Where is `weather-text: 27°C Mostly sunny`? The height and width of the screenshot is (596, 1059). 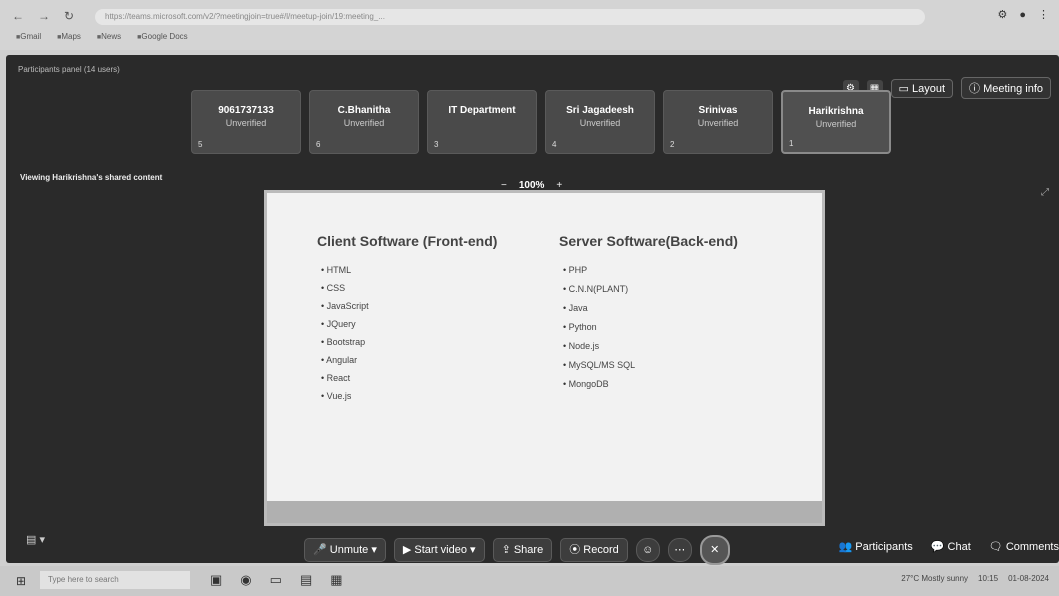
weather-text: 27°C Mostly sunny is located at coordinates (934, 578).